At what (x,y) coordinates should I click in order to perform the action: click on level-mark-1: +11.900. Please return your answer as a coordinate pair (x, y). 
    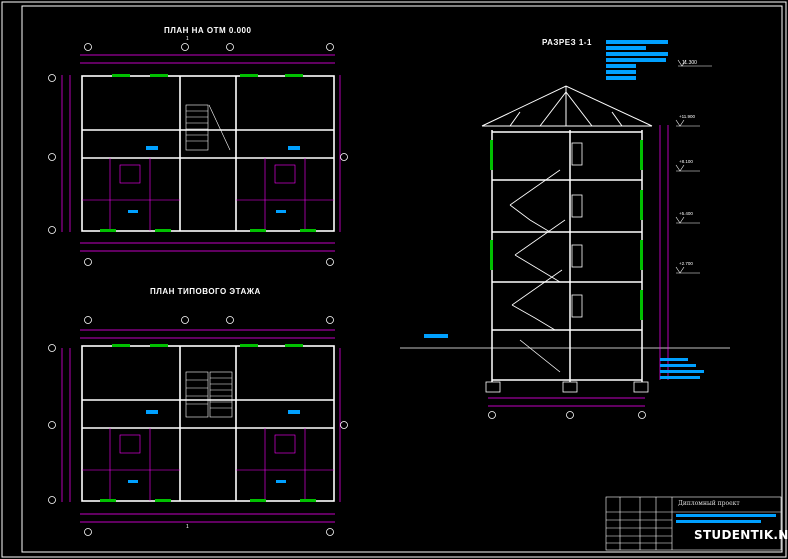
    Looking at the image, I should click on (687, 116).